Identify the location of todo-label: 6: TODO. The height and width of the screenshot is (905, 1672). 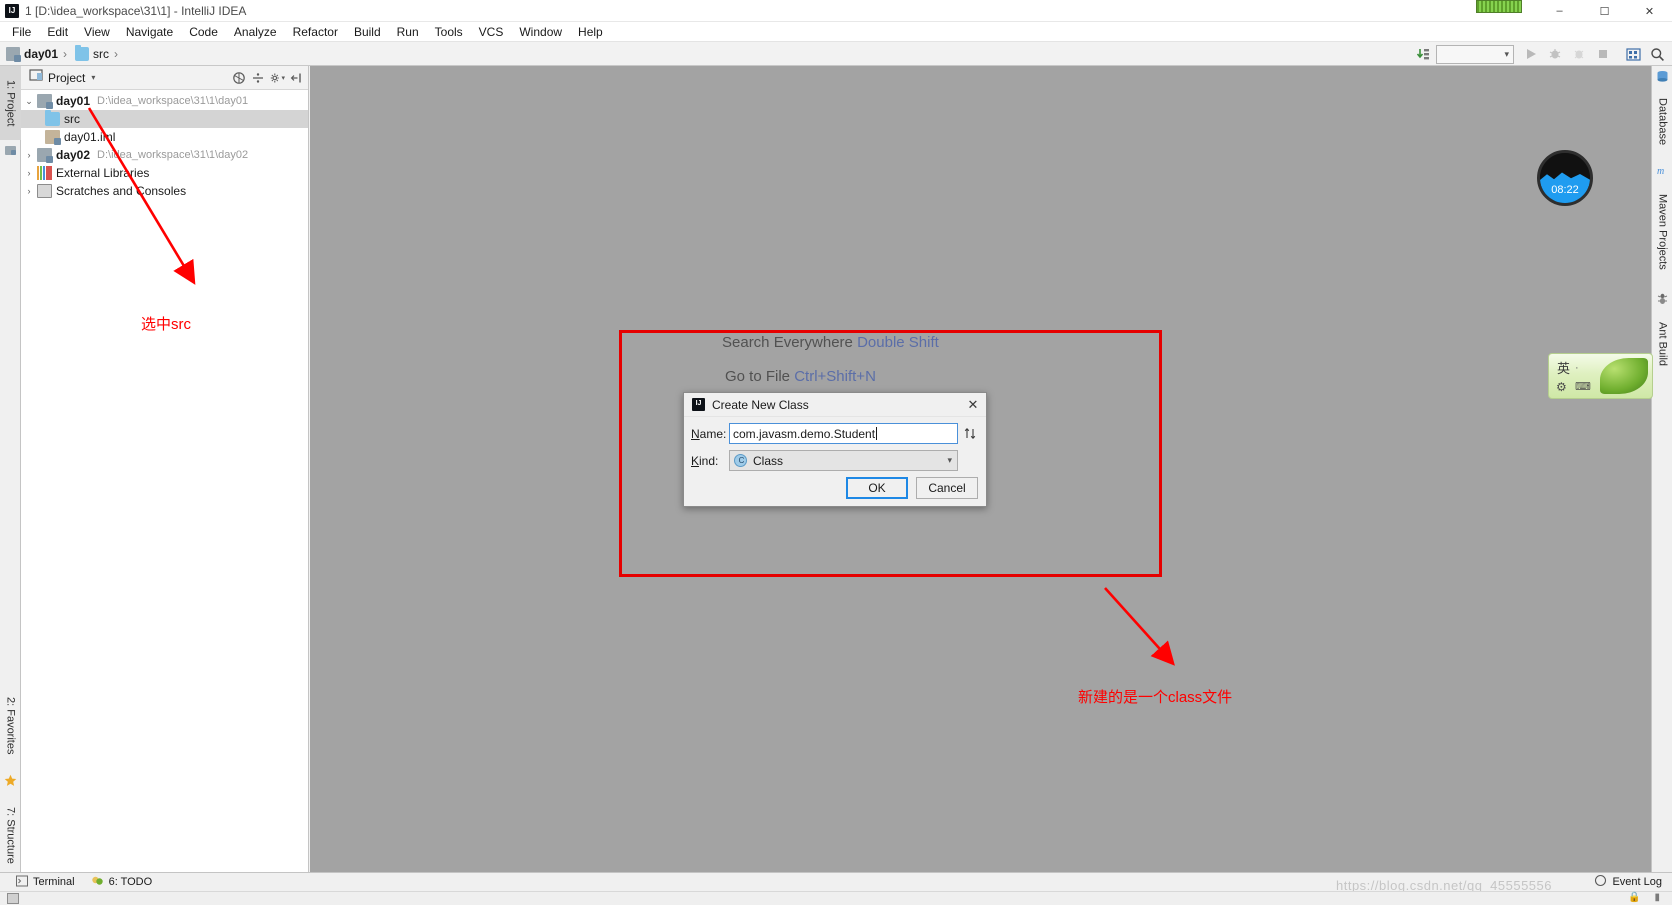
(130, 882).